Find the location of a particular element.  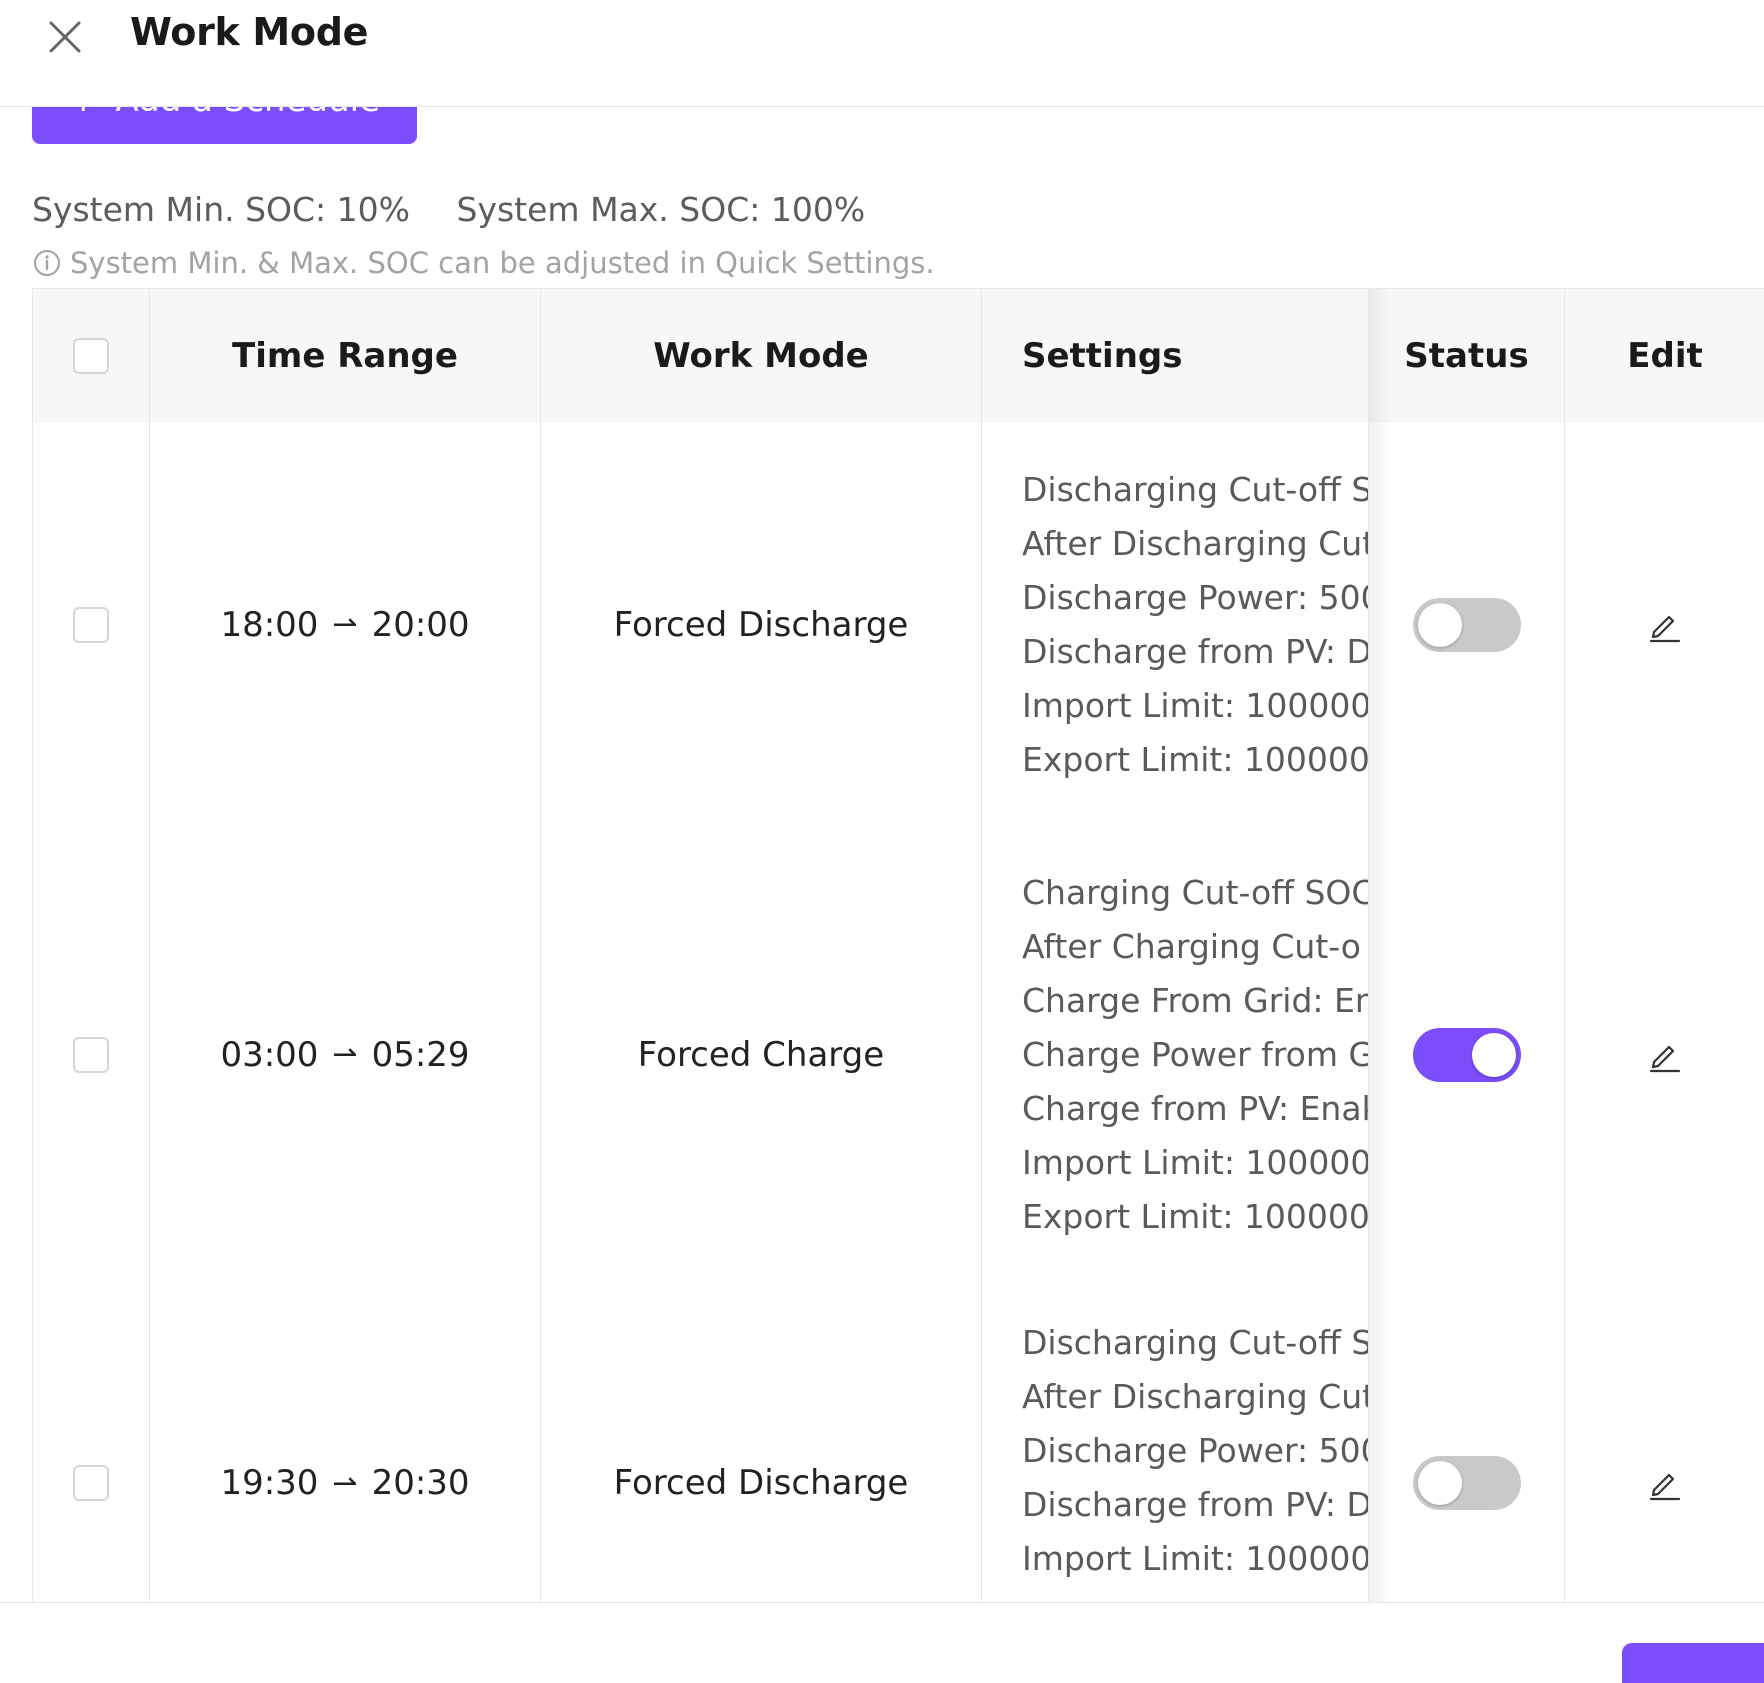

close-icon is located at coordinates (65, 37).